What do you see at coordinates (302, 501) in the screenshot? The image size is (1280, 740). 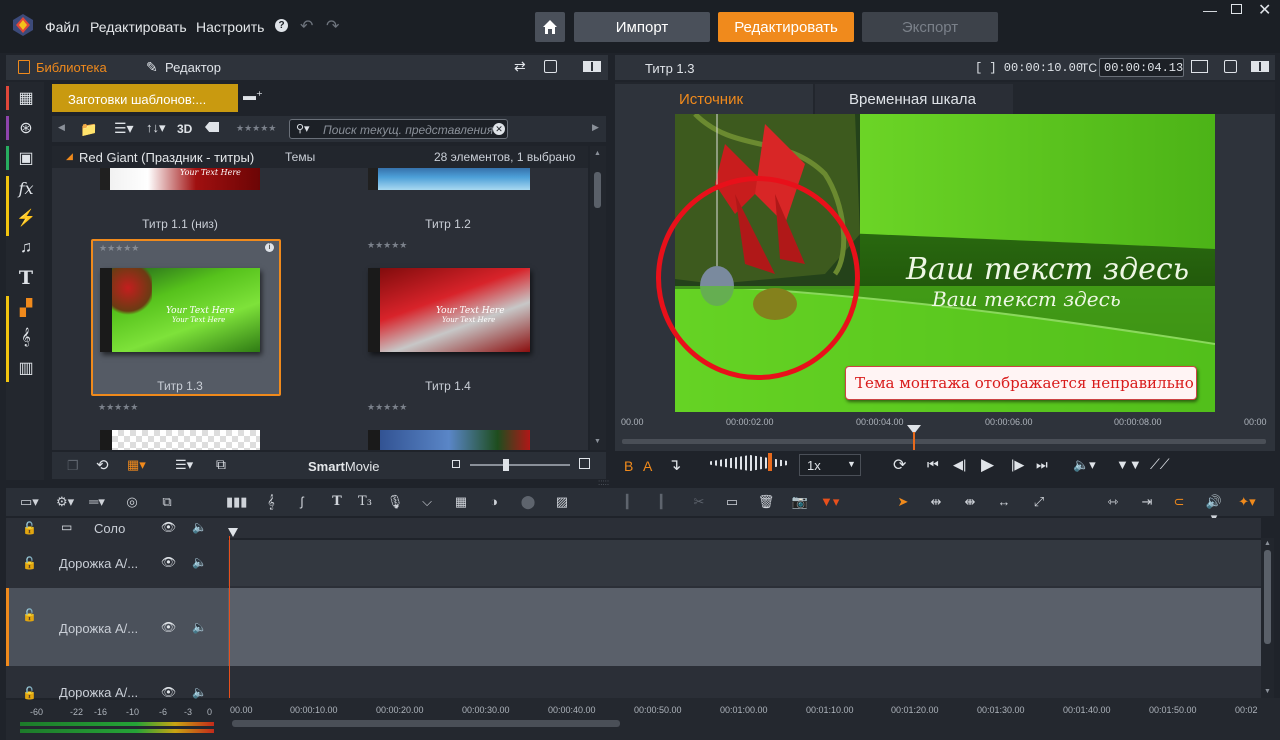 I see `effects-icon: ʃ` at bounding box center [302, 501].